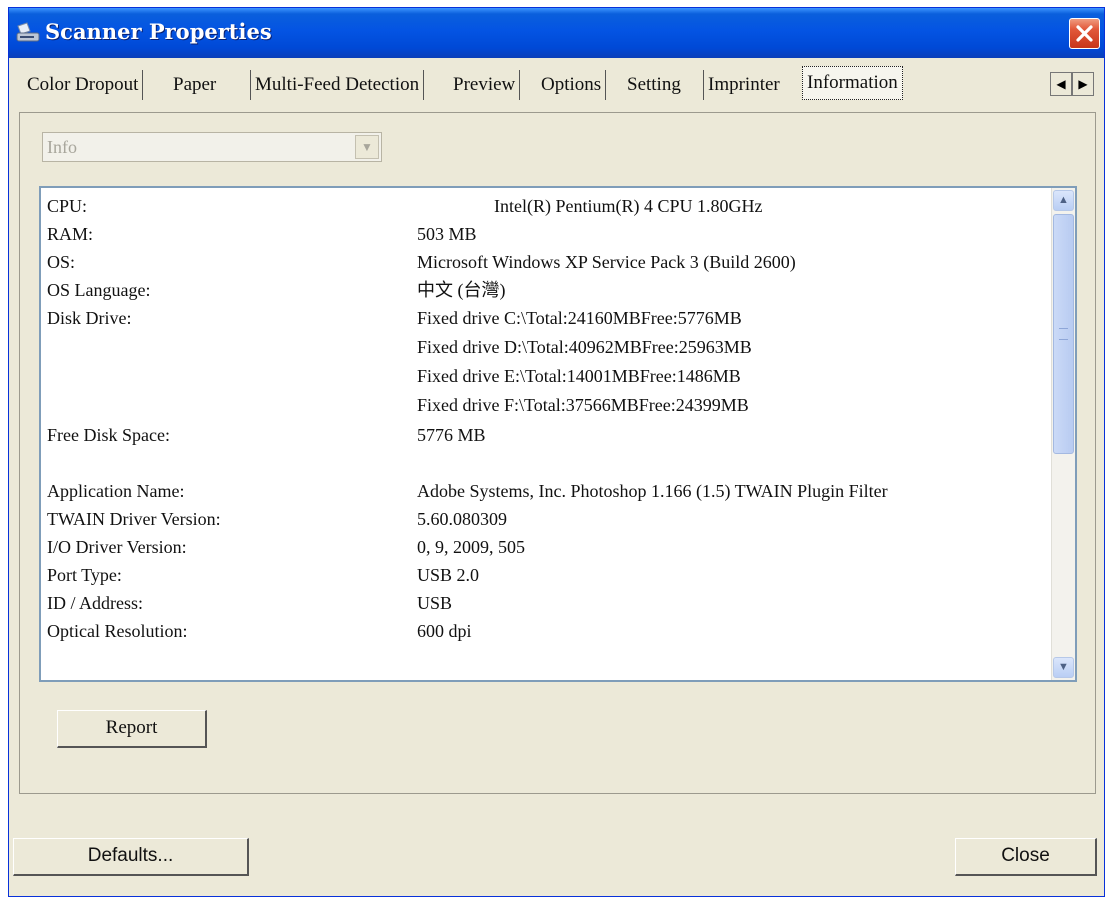 The height and width of the screenshot is (904, 1112). What do you see at coordinates (537, 603) in the screenshot?
I see `info-row-id-address: ID / Address: USB` at bounding box center [537, 603].